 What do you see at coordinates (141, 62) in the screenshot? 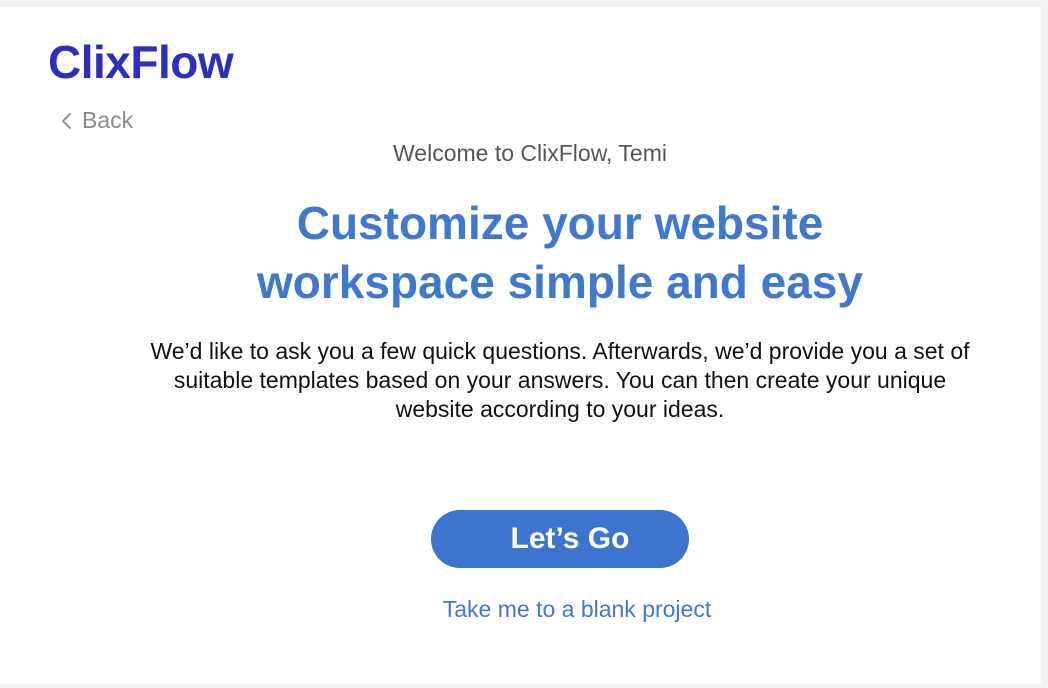
I see `brand-logo: ClixFlow` at bounding box center [141, 62].